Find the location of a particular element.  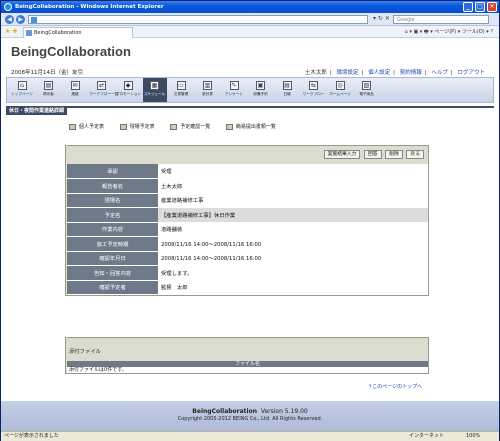

docs-icon is located at coordinates (229, 126).